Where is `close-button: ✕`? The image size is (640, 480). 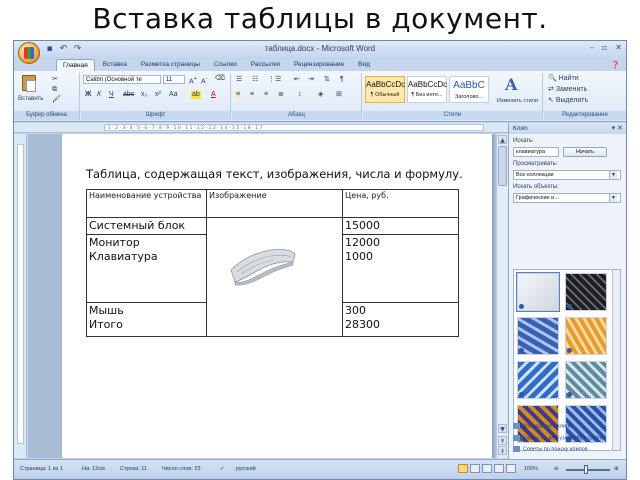 close-button: ✕ is located at coordinates (618, 47).